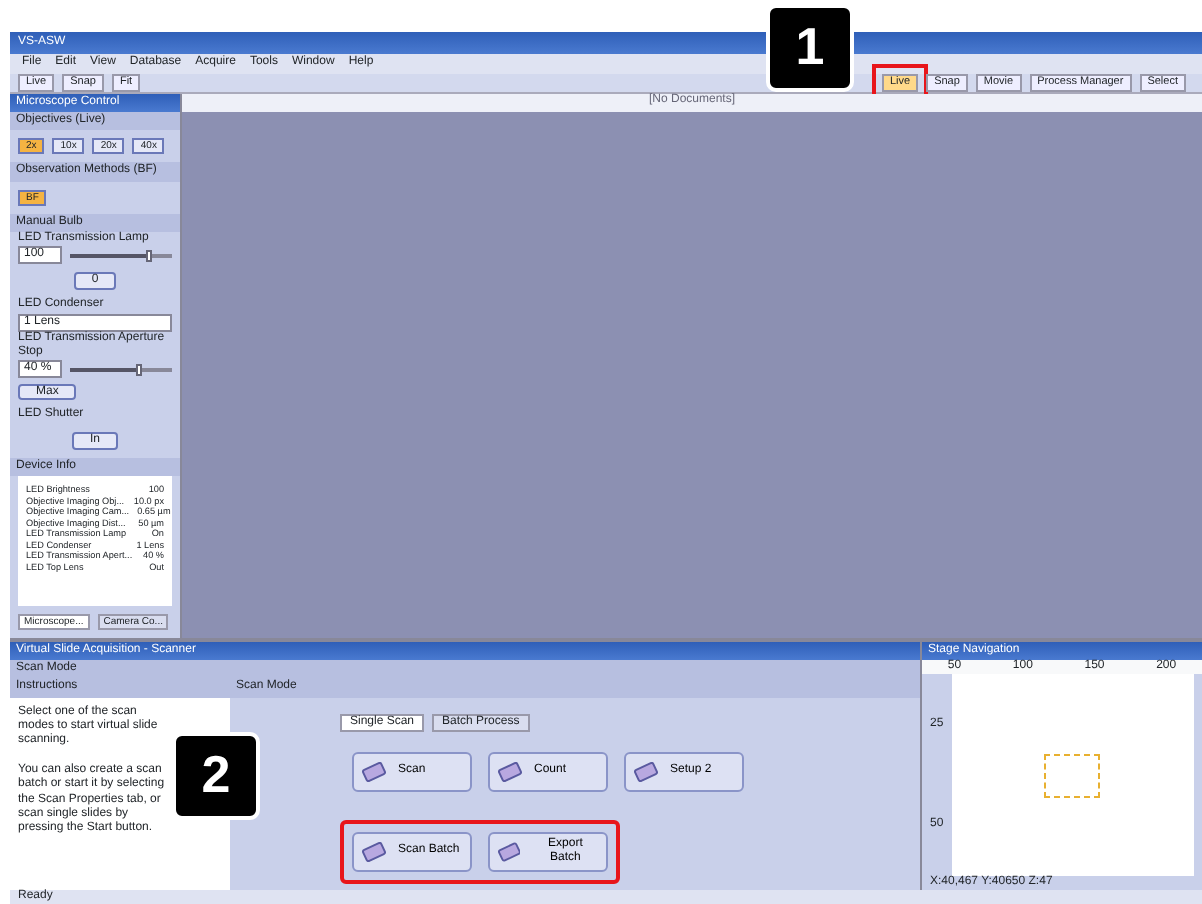 This screenshot has width=1202, height=904. I want to click on field-of-view-frame, so click(1072, 775).